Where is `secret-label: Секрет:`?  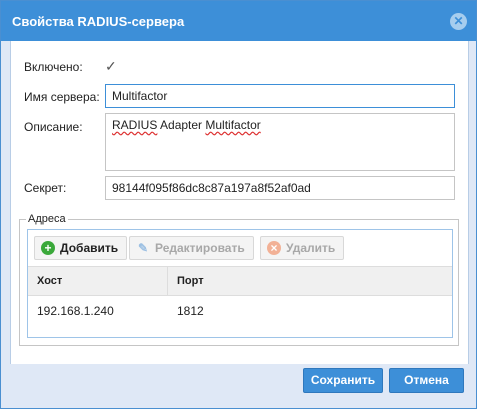 secret-label: Секрет: is located at coordinates (45, 188).